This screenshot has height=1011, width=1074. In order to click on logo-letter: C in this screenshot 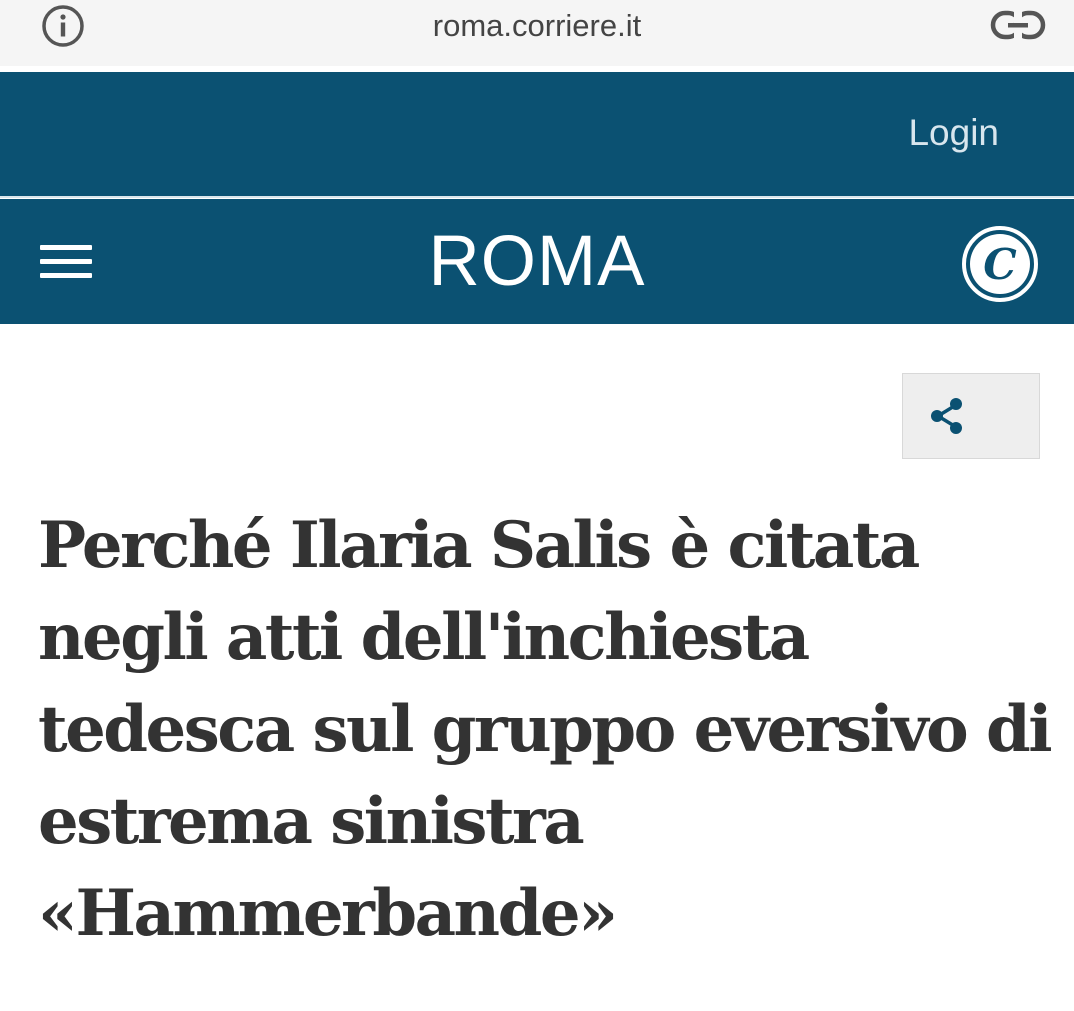, I will do `click(1000, 264)`.